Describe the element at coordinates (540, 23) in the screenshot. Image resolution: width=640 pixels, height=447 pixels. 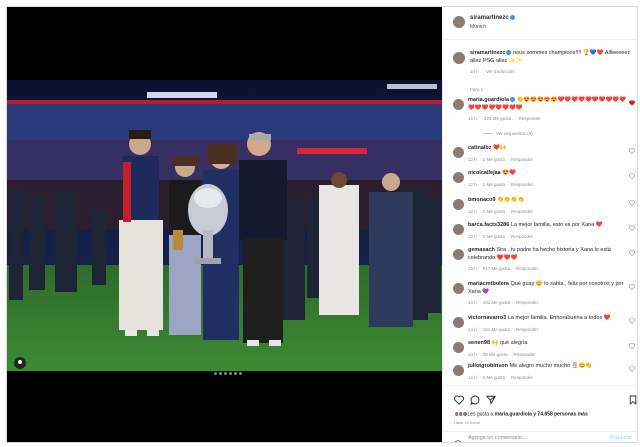
I see `post-header: siramartinezc Múnich` at that location.